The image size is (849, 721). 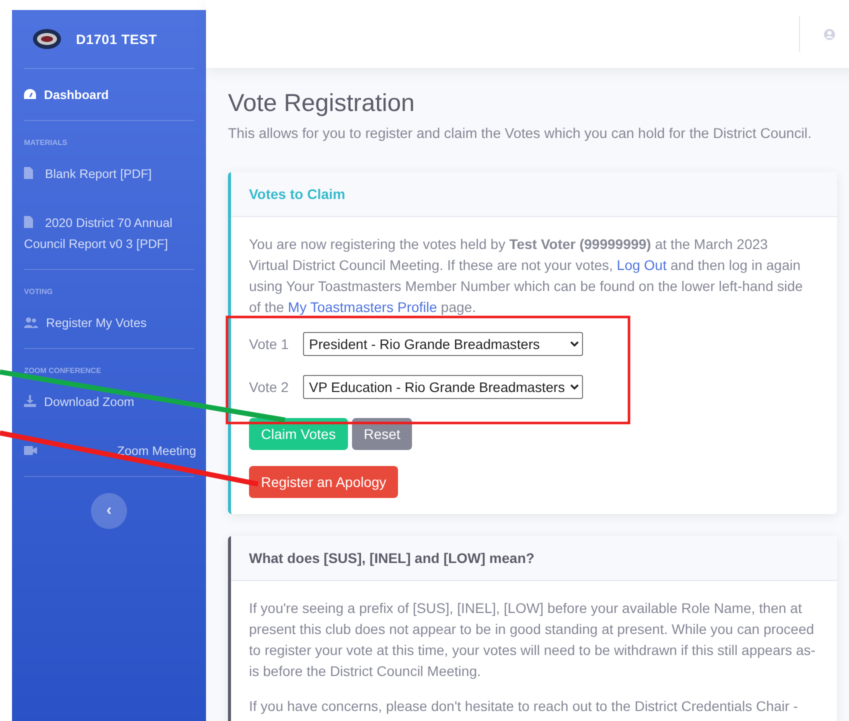 I want to click on vote-select: President - Rio Grande Breadmasters, so click(x=443, y=344).